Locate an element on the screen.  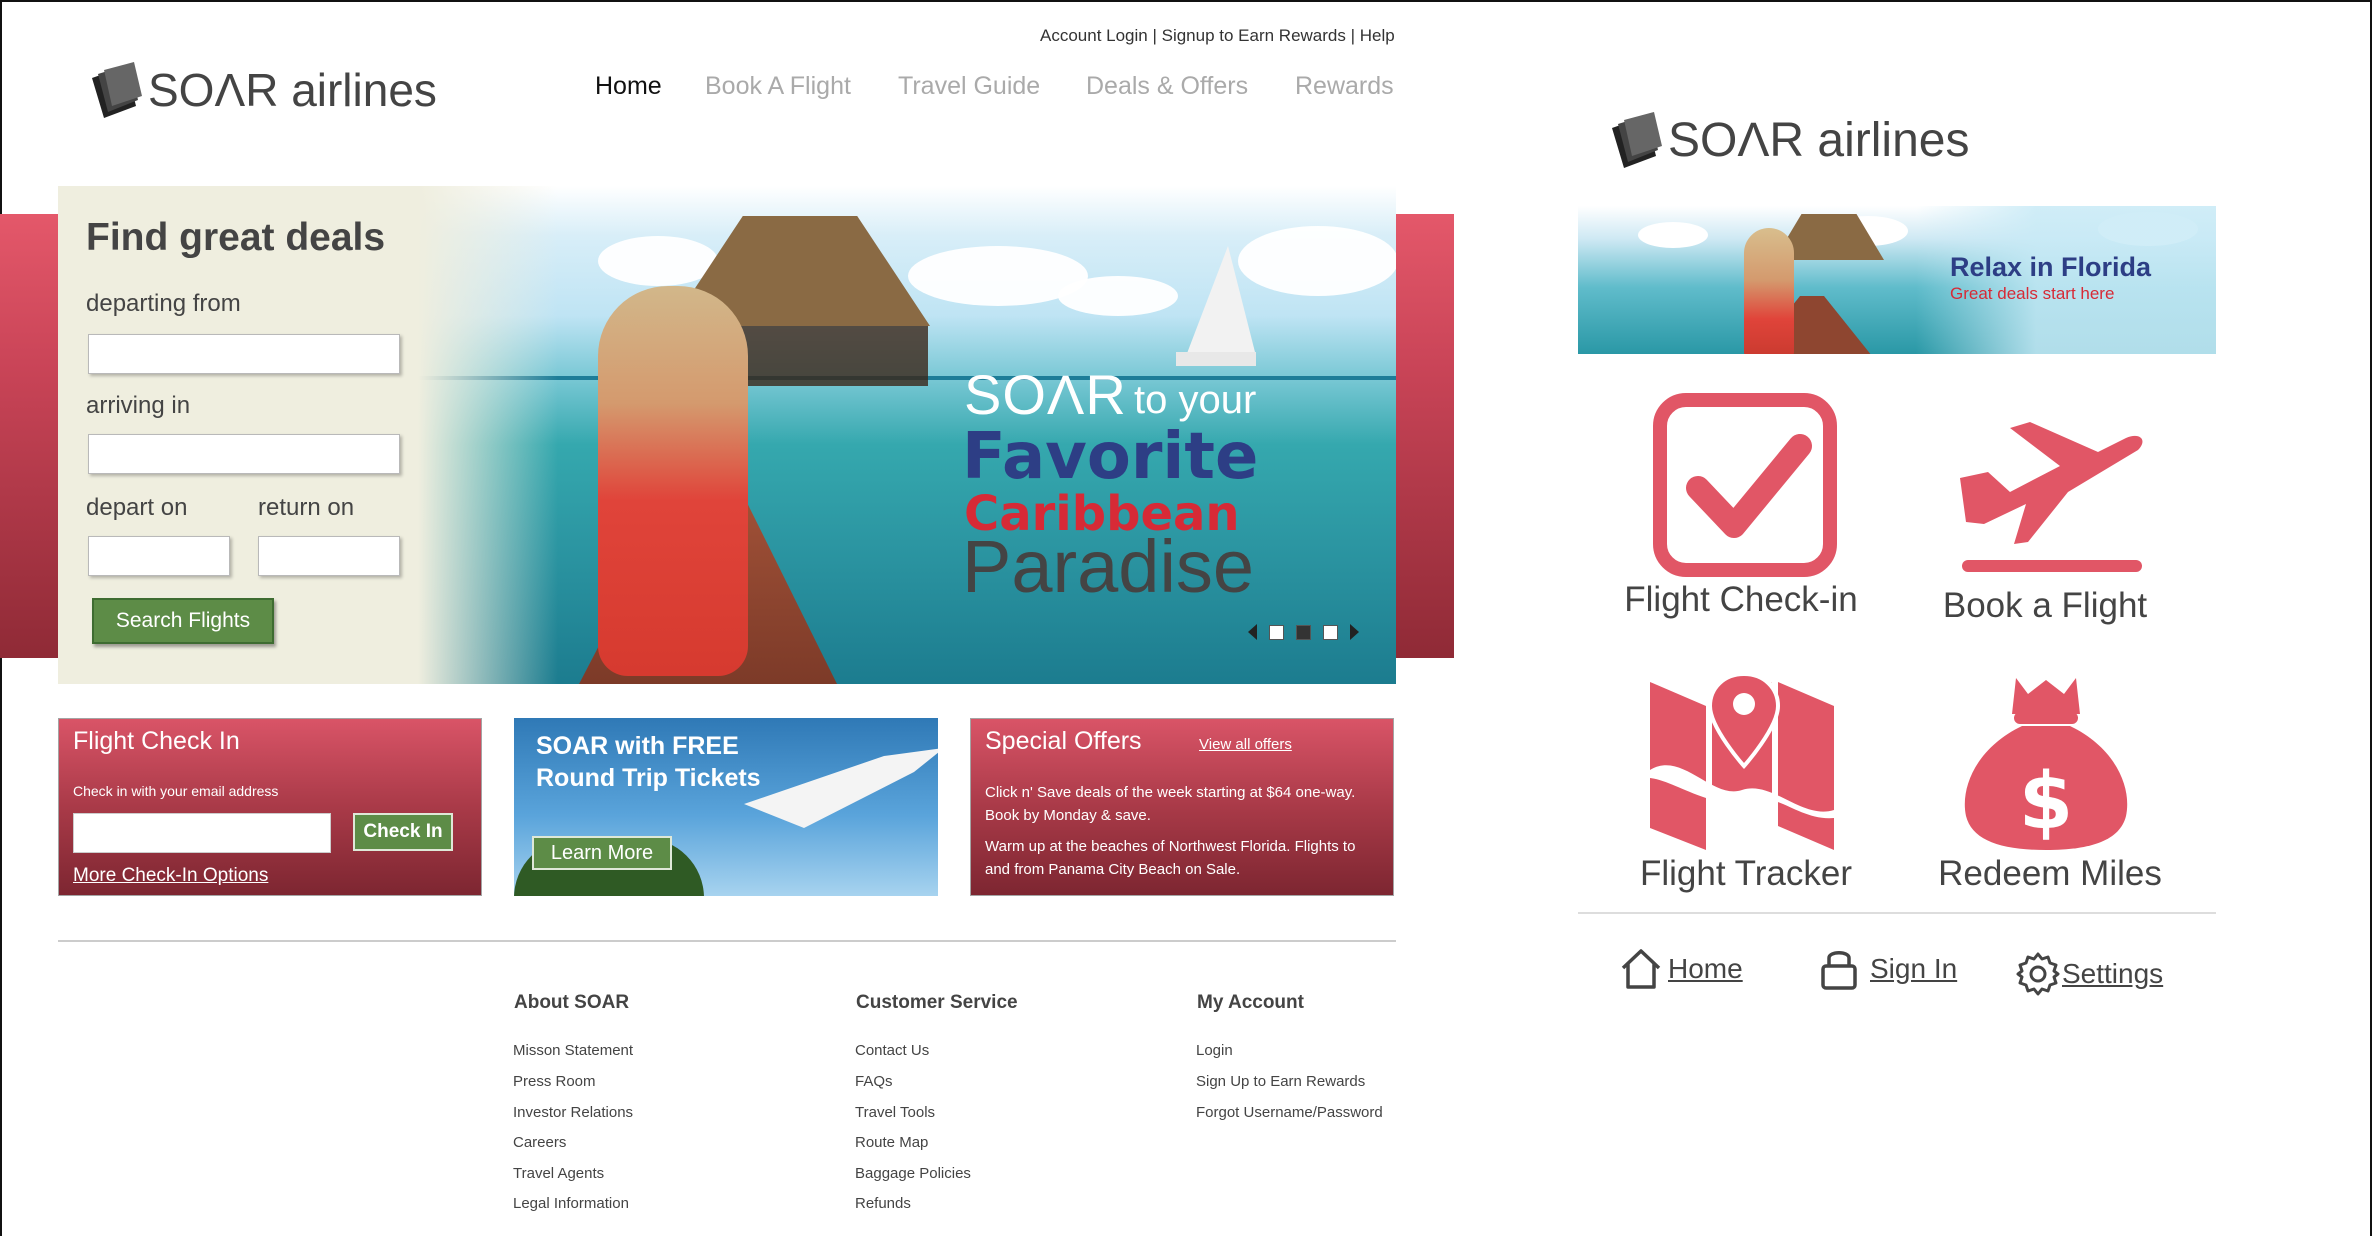
footer-link: Forgot Username/Password is located at coordinates (1289, 1112).